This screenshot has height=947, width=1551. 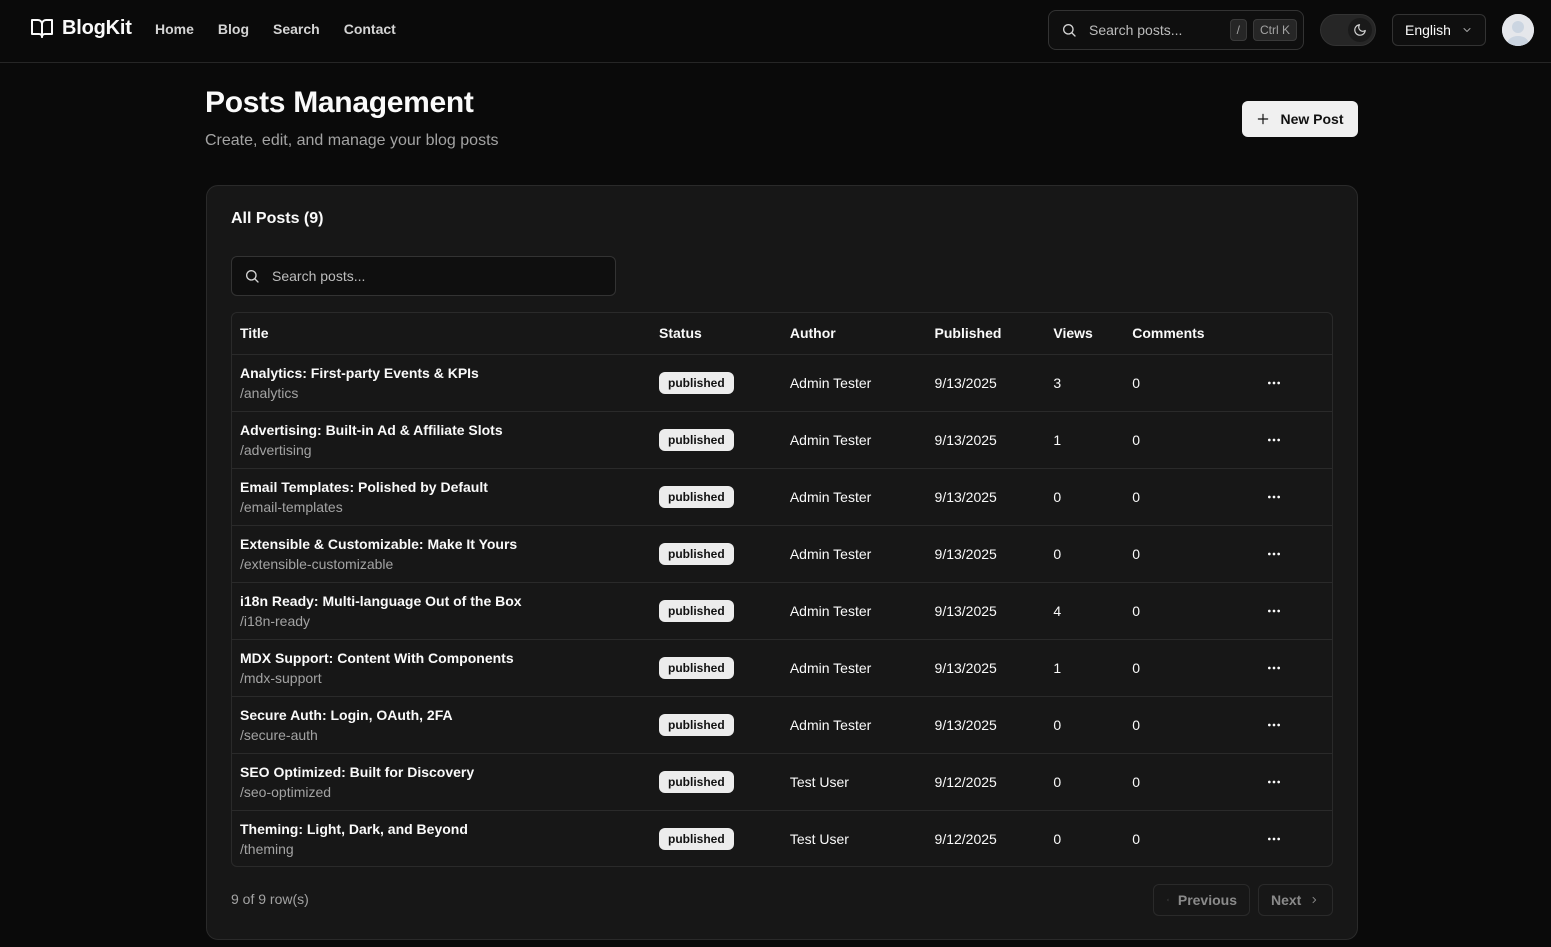 I want to click on column-header-status: Status, so click(x=724, y=334).